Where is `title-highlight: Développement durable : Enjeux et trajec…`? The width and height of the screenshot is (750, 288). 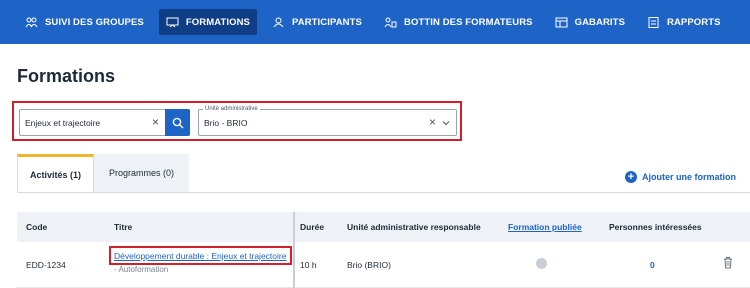 title-highlight: Développement durable : Enjeux et trajec… is located at coordinates (200, 255).